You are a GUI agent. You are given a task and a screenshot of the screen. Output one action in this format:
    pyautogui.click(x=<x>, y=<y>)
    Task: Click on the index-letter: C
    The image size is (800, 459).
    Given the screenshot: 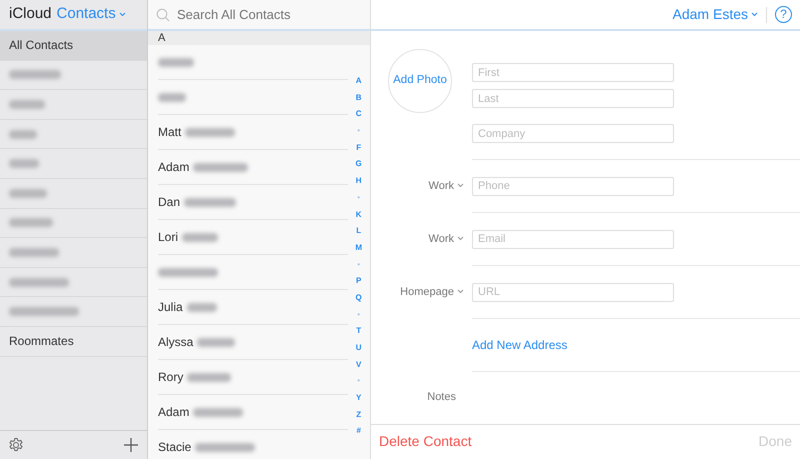 What is the action you would take?
    pyautogui.click(x=359, y=115)
    